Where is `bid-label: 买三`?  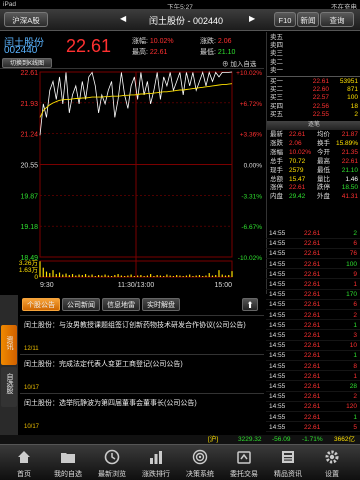 bid-label: 买三 is located at coordinates (276, 98).